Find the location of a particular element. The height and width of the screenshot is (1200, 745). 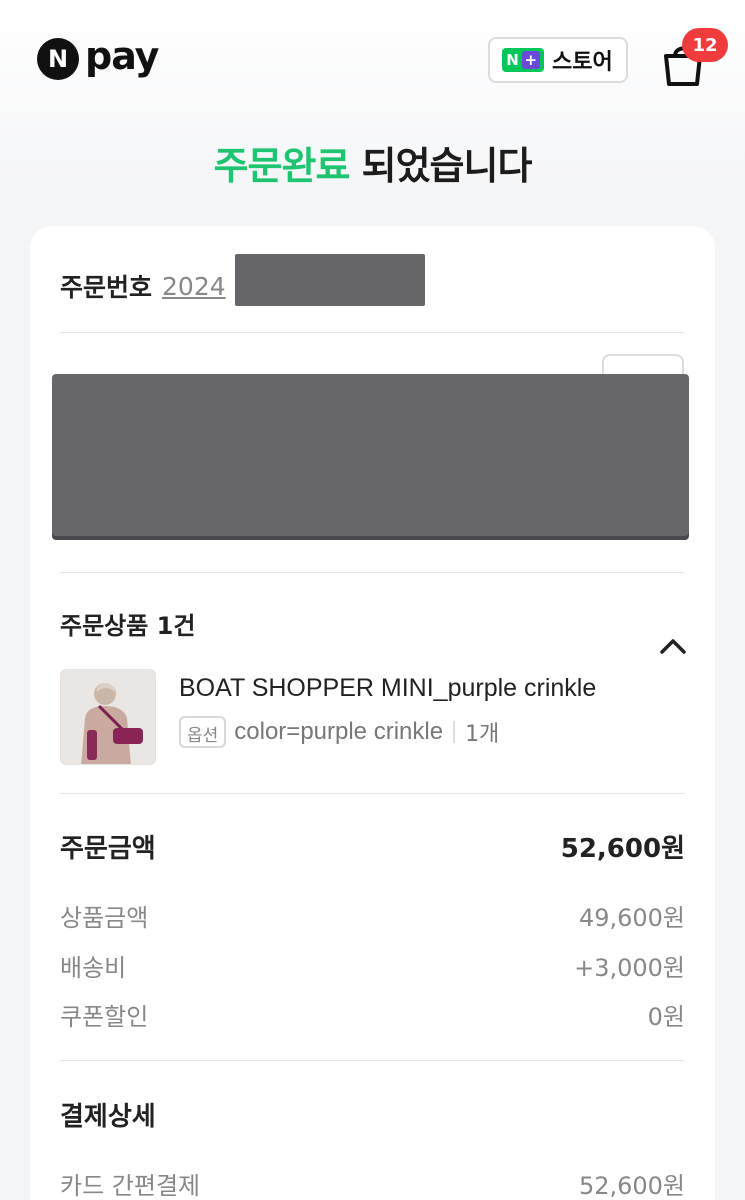

product-option-row: 옵션 color=purple crinkle 1개 is located at coordinates (339, 732).